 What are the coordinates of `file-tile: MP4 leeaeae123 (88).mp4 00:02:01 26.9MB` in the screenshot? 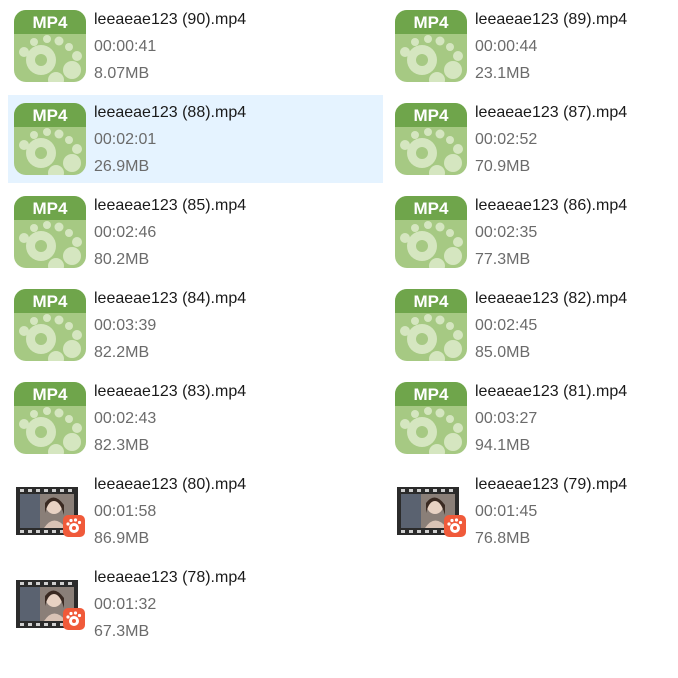 It's located at (195, 139).